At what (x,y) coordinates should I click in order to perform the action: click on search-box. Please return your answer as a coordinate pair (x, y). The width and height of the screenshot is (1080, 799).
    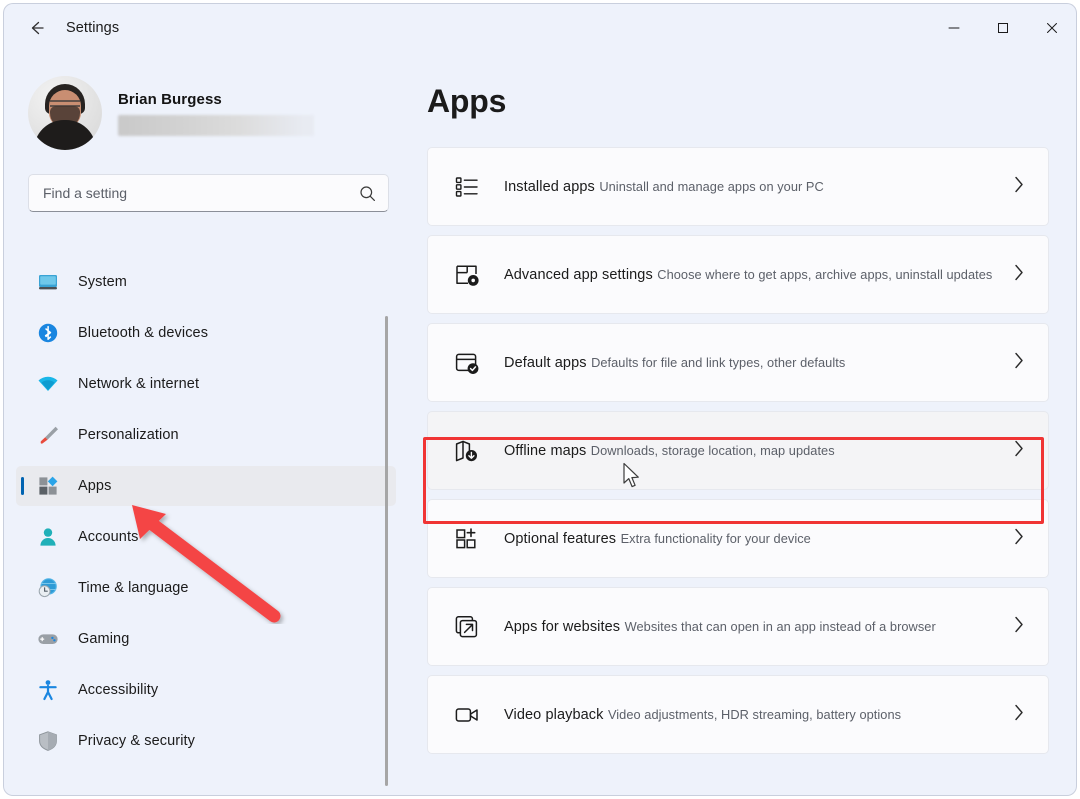
    Looking at the image, I should click on (208, 193).